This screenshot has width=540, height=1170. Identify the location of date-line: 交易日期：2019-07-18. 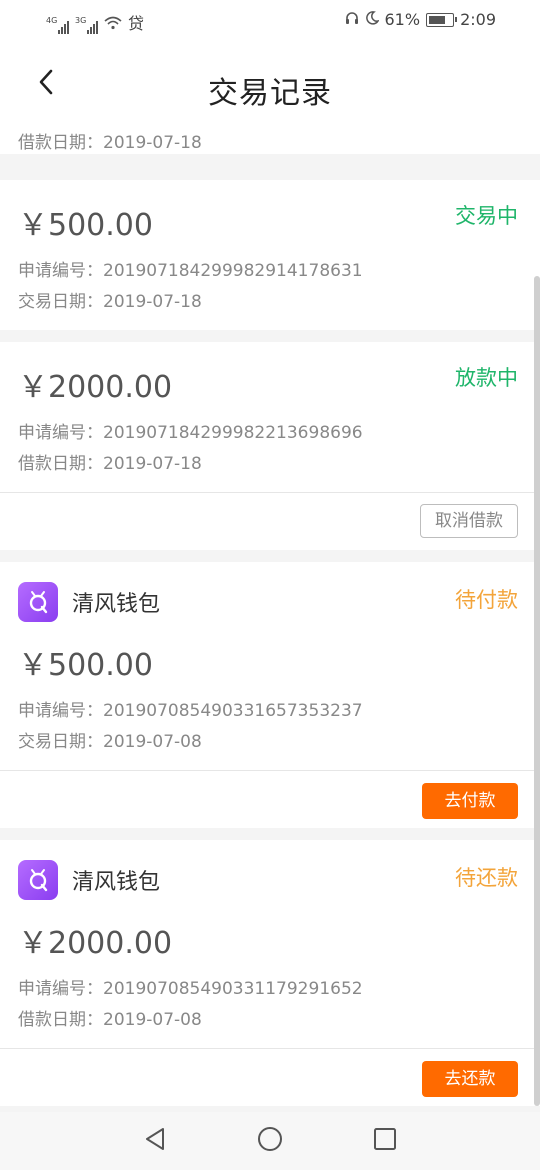
(270, 299).